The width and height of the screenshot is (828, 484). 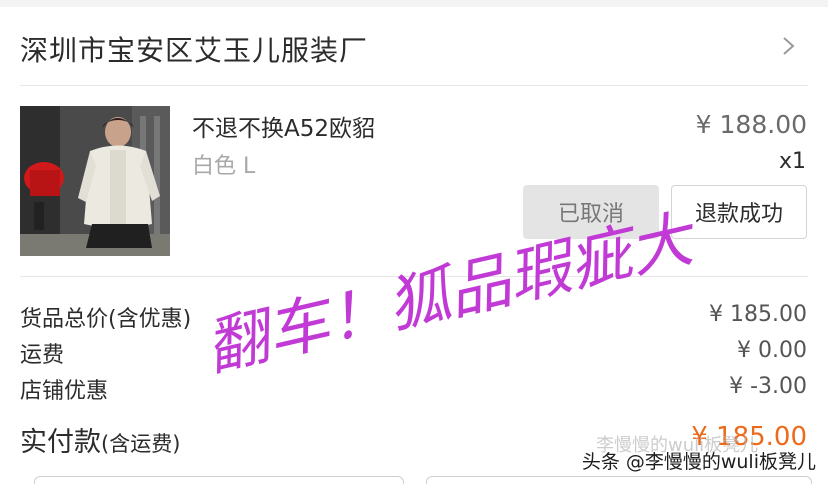 What do you see at coordinates (42, 355) in the screenshot?
I see `shipping-label: 运费` at bounding box center [42, 355].